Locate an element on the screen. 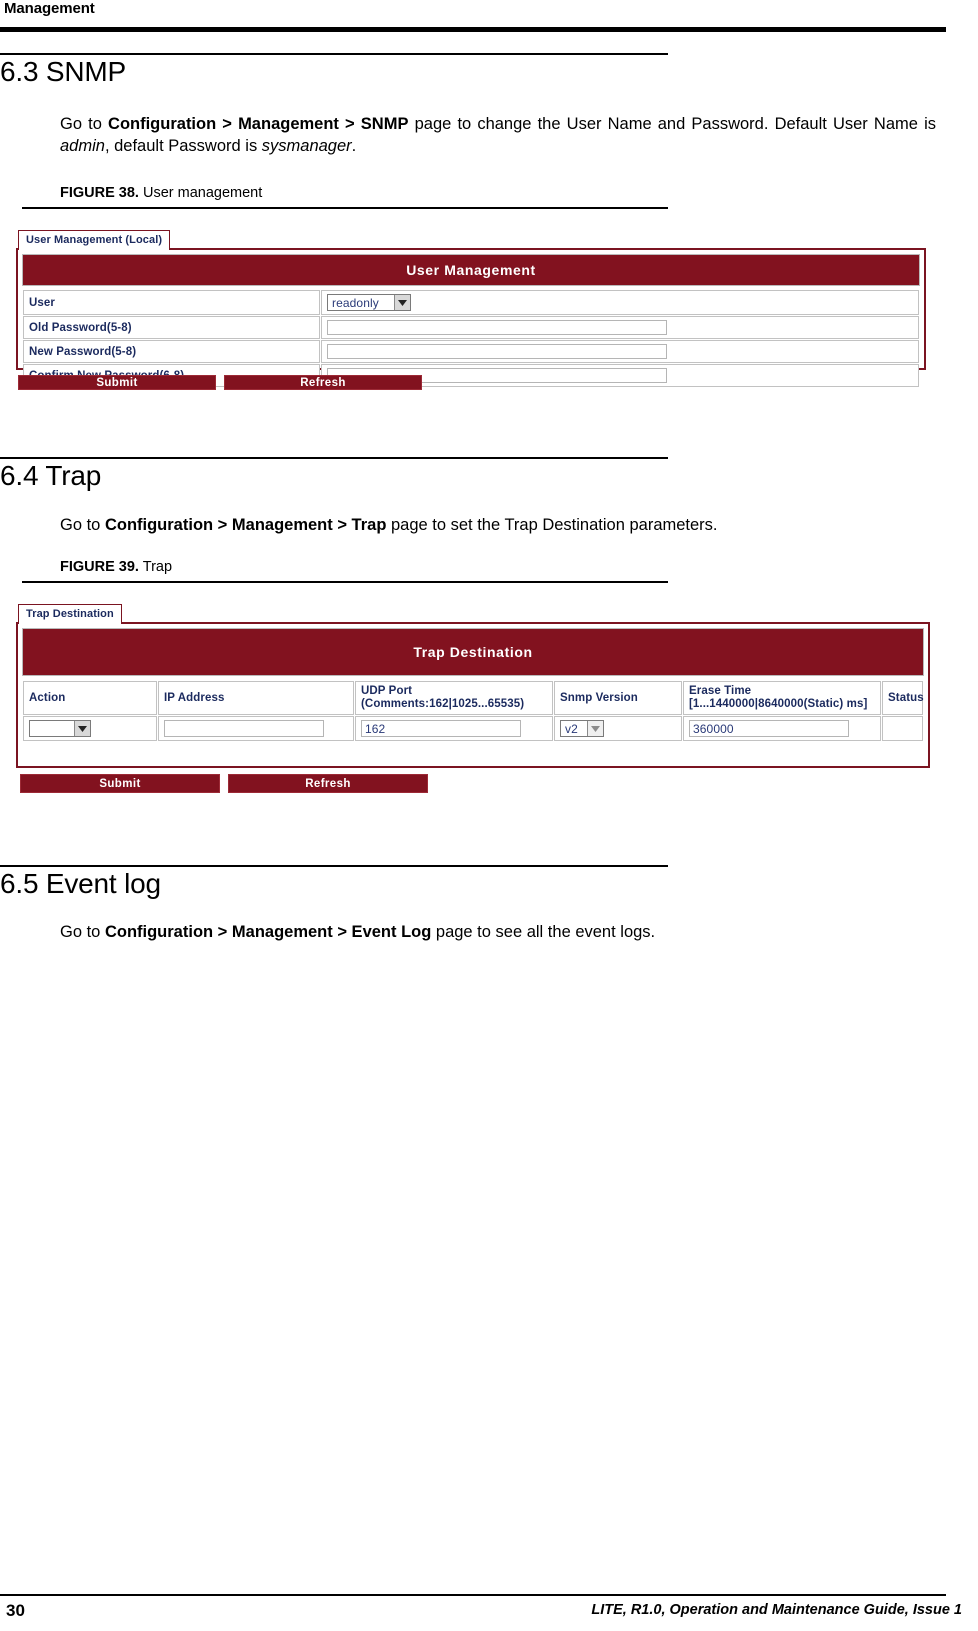  para-tail: . is located at coordinates (354, 146).